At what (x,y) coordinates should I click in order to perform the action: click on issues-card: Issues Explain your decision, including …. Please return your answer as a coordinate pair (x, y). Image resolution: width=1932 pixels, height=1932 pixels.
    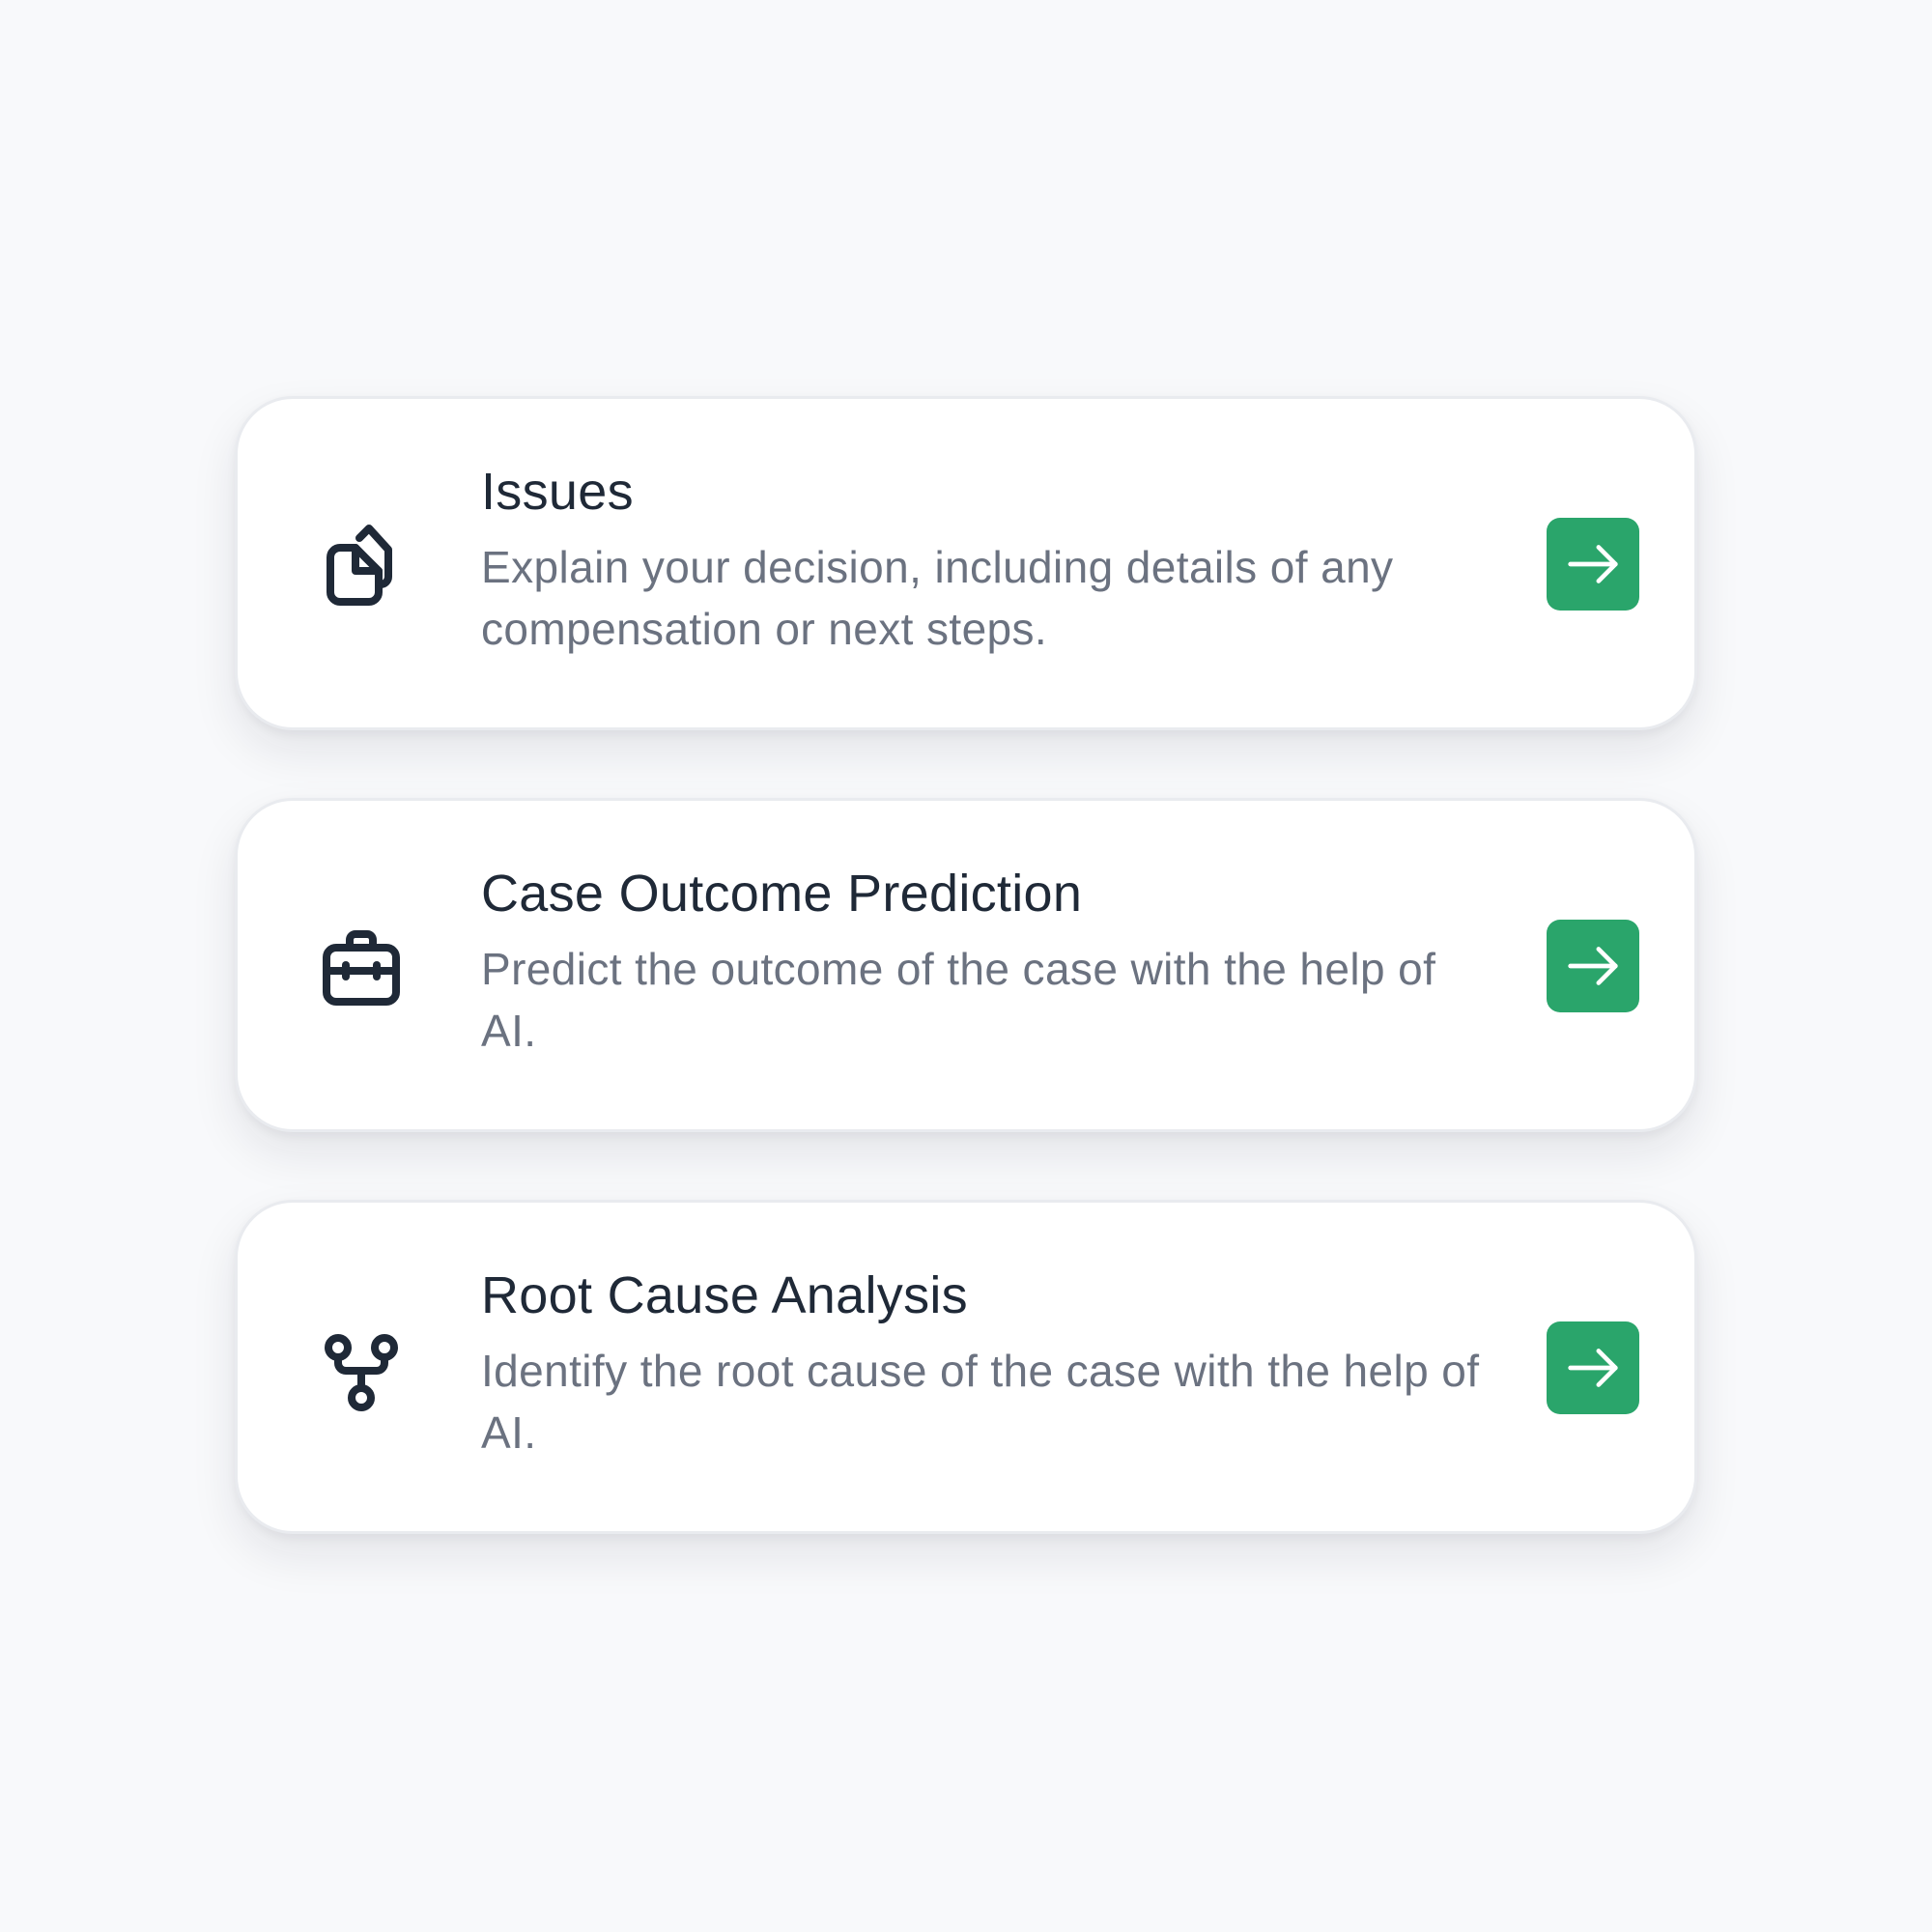
    Looking at the image, I should click on (966, 563).